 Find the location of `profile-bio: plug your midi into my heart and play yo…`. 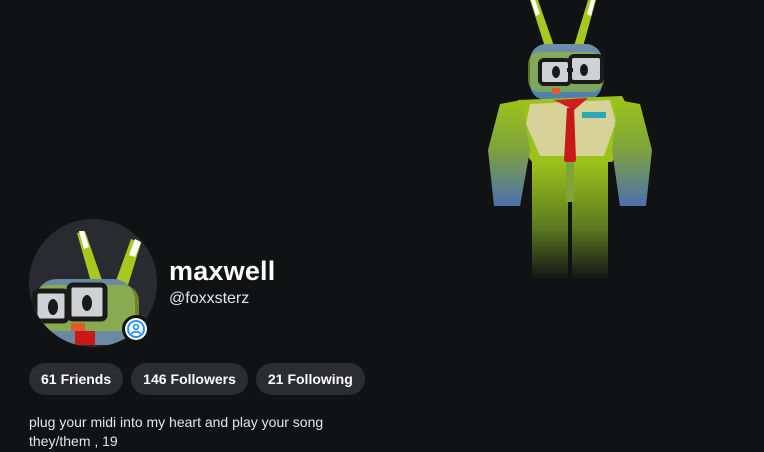

profile-bio: plug your midi into my heart and play yo… is located at coordinates (176, 432).